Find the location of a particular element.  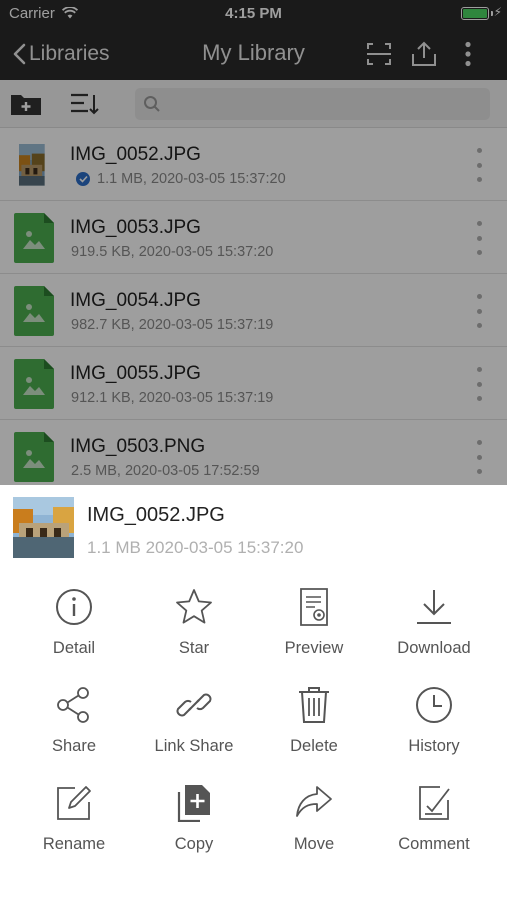

selected-photo-thumbnail is located at coordinates (43, 527).